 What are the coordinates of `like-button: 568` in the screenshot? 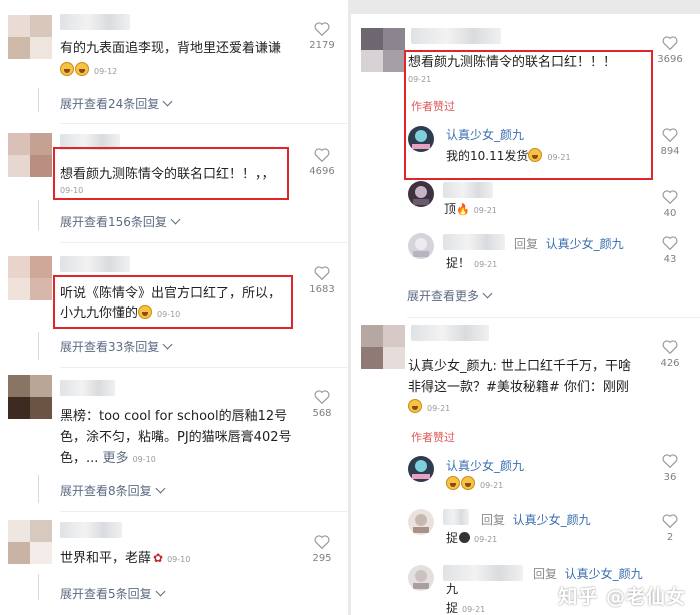 It's located at (322, 404).